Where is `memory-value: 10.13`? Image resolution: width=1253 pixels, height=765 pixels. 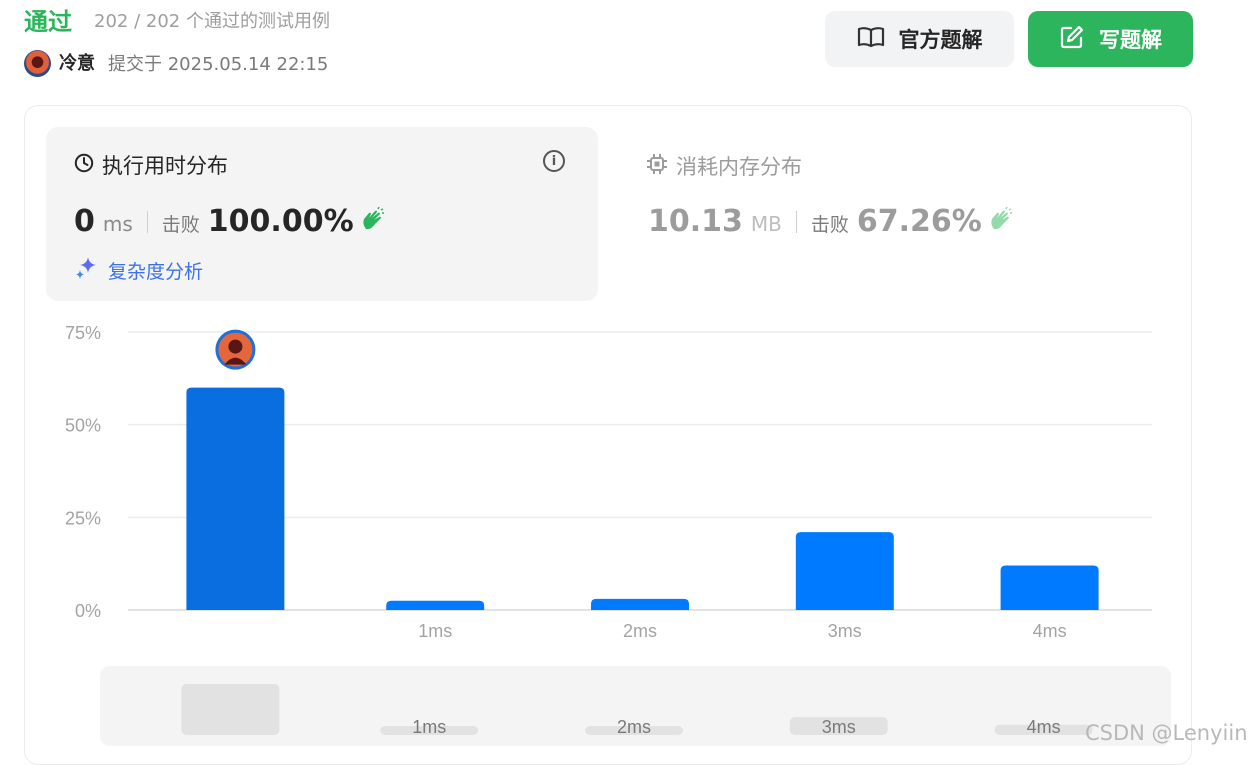 memory-value: 10.13 is located at coordinates (695, 221).